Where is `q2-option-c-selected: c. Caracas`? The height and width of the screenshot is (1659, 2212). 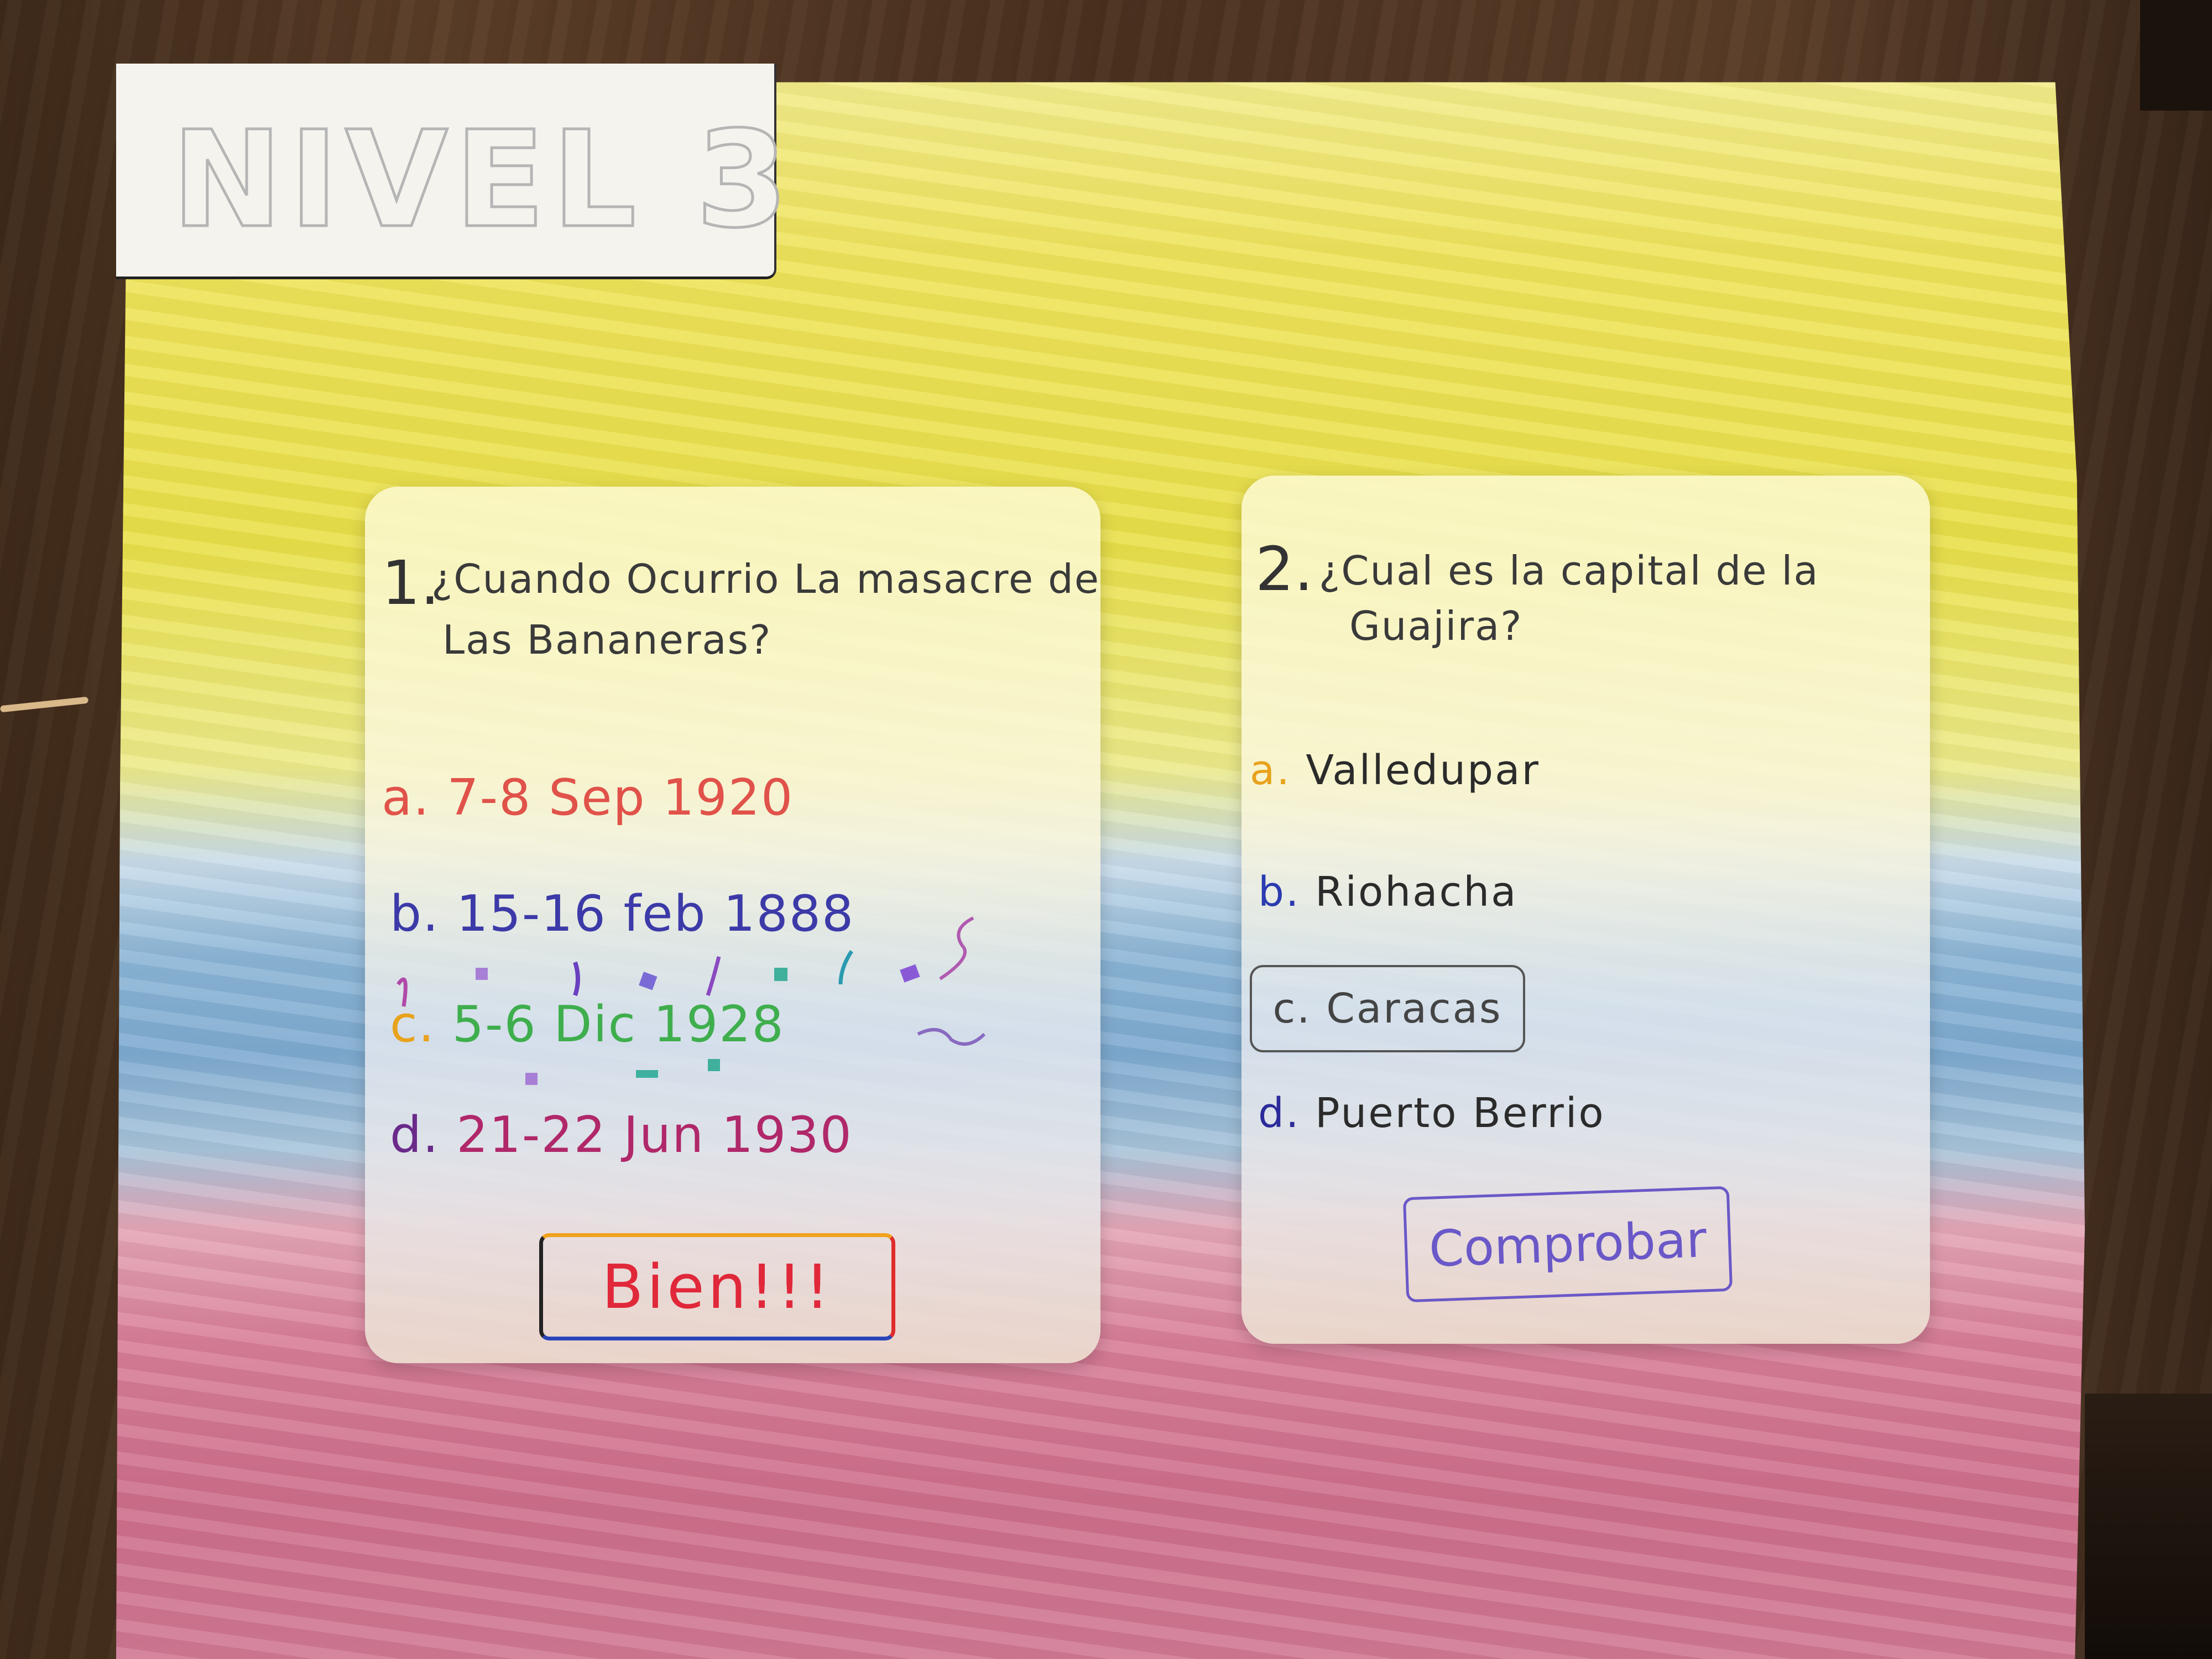 q2-option-c-selected: c. Caracas is located at coordinates (1387, 1009).